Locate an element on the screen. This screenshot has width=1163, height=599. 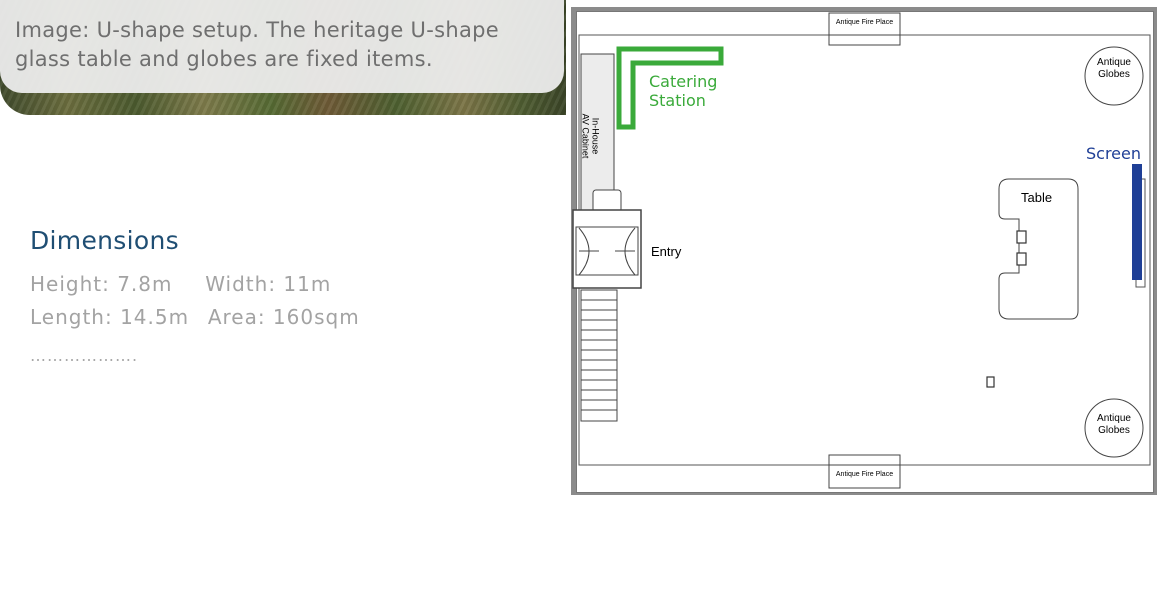
length-area-row: Length: 14.5m Area: 160sqm is located at coordinates (195, 317).